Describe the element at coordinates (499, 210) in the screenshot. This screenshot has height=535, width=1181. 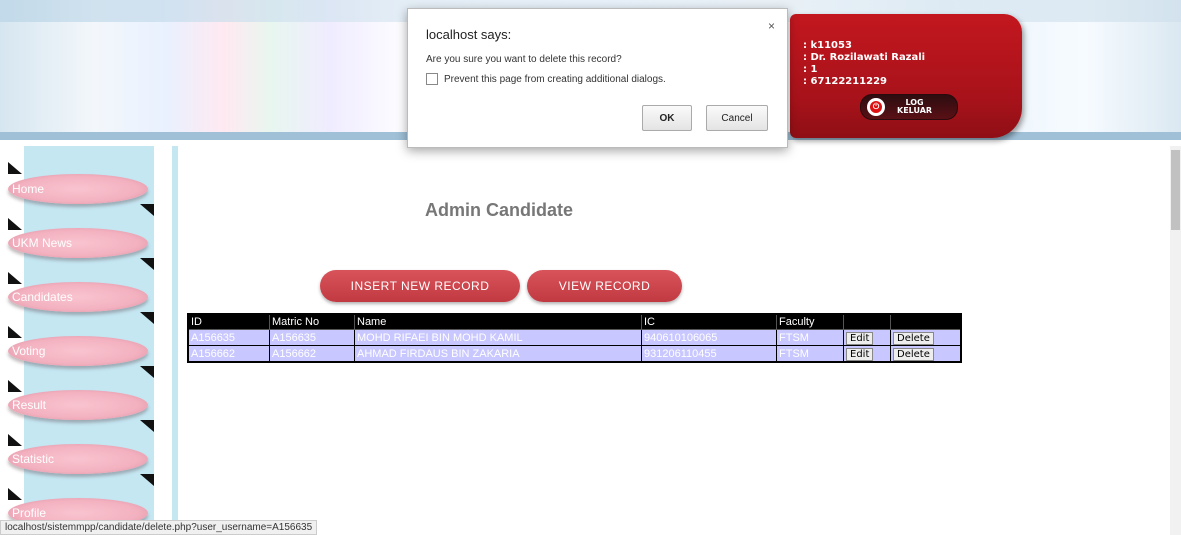
I see `page-title: Admin Candidate` at that location.